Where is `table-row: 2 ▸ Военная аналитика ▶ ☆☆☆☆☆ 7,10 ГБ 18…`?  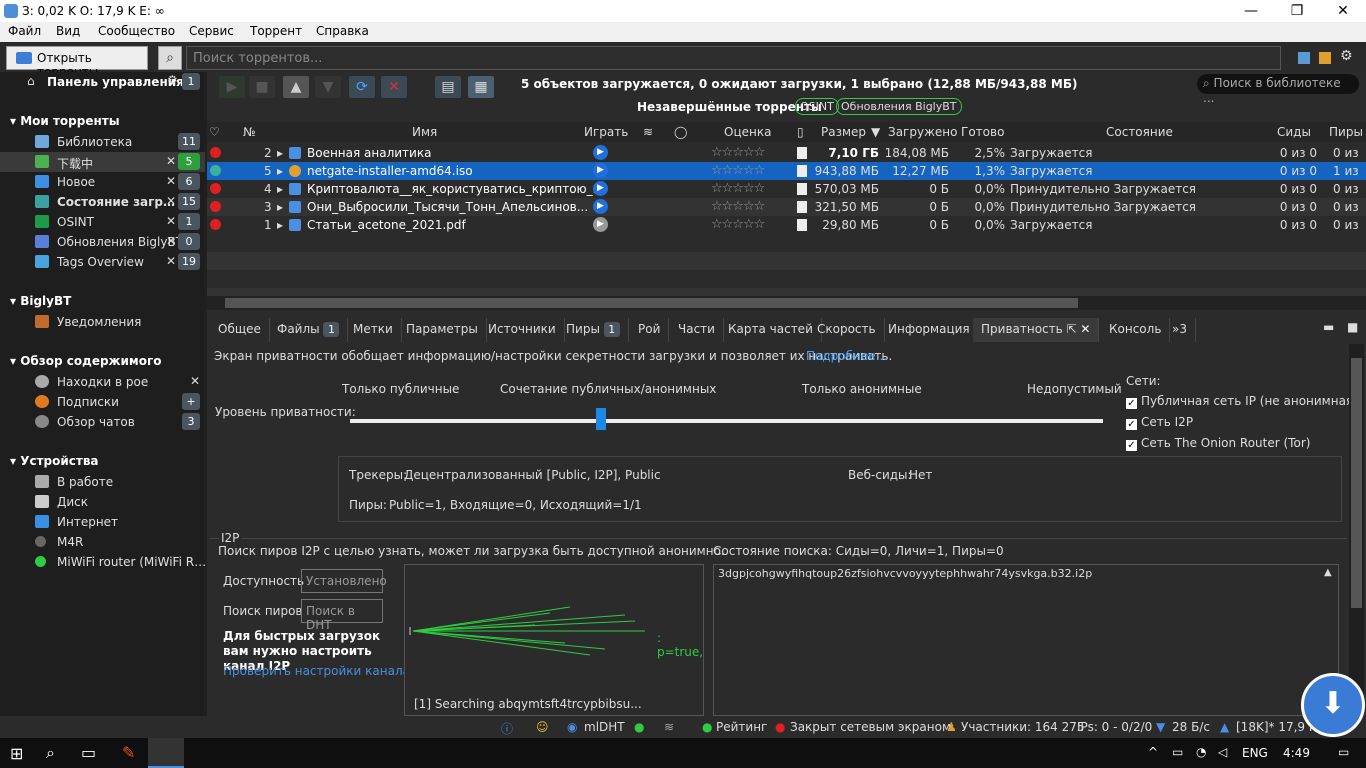
table-row: 2 ▸ Военная аналитика ▶ ☆☆☆☆☆ 7,10 ГБ 18… is located at coordinates (786, 153).